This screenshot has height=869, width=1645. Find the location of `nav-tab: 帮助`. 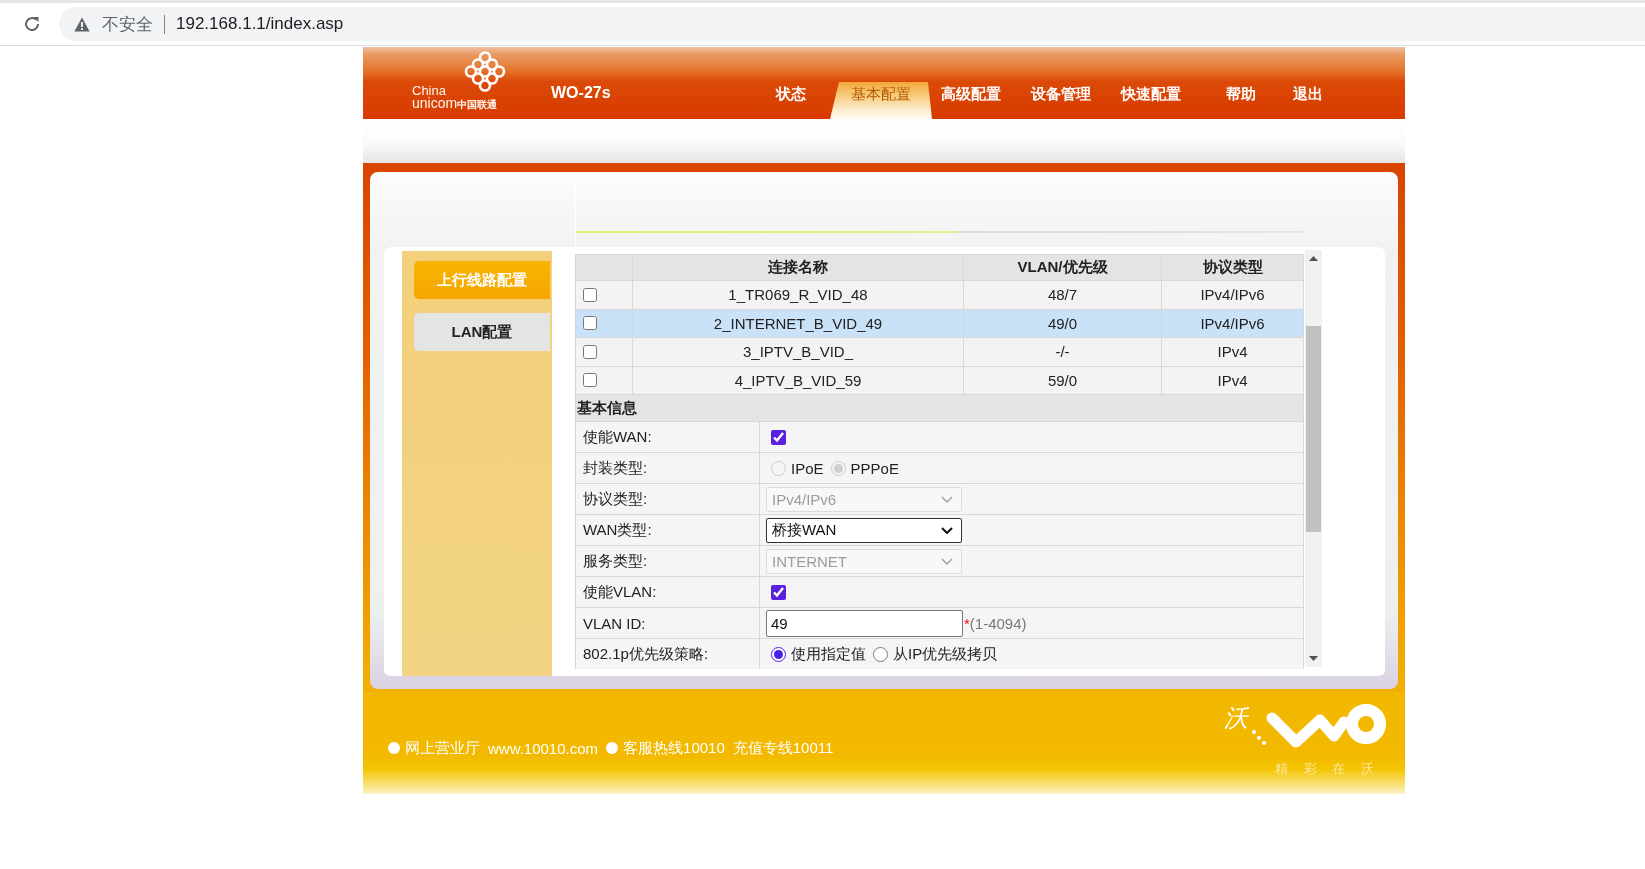

nav-tab: 帮助 is located at coordinates (1241, 100).